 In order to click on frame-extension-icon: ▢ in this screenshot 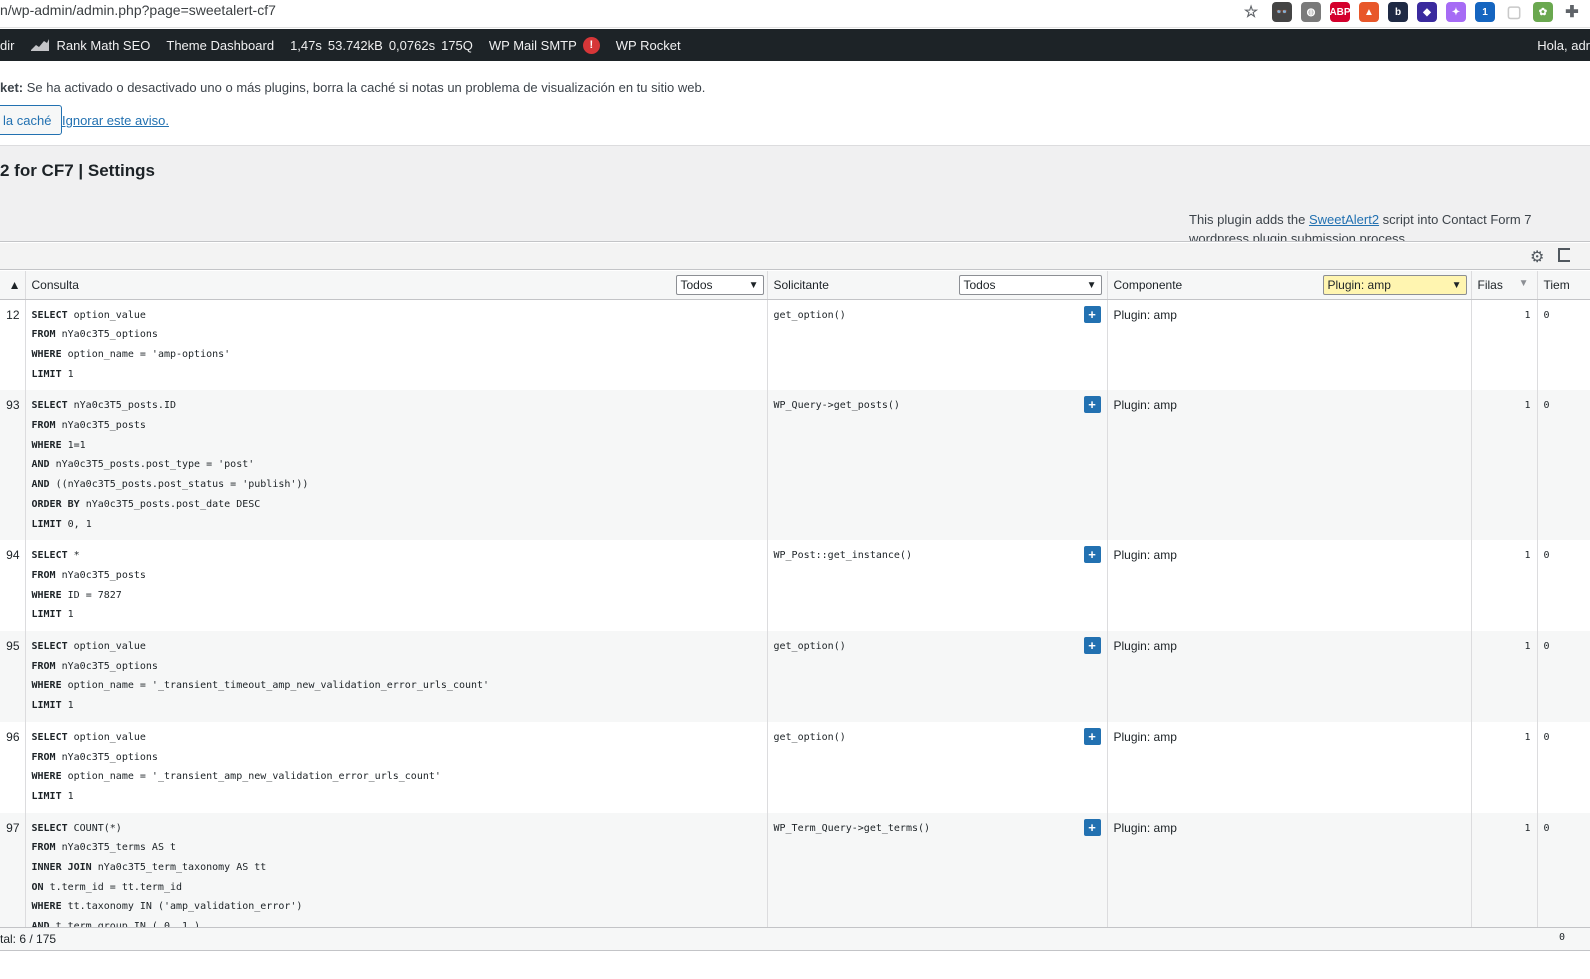, I will do `click(1514, 12)`.